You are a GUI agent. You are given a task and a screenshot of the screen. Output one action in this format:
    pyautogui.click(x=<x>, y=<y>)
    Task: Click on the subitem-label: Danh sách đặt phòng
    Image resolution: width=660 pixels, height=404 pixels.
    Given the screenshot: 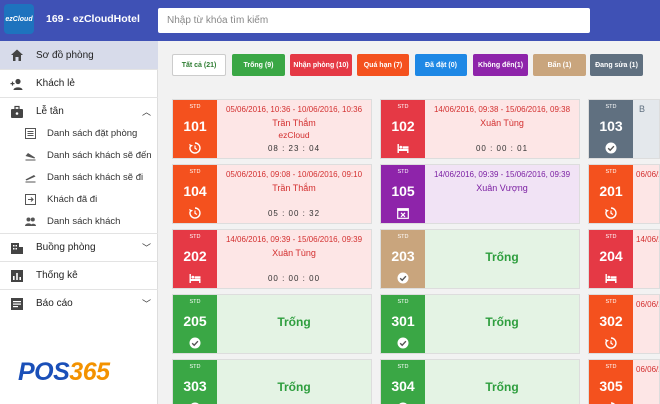 What is the action you would take?
    pyautogui.click(x=92, y=133)
    